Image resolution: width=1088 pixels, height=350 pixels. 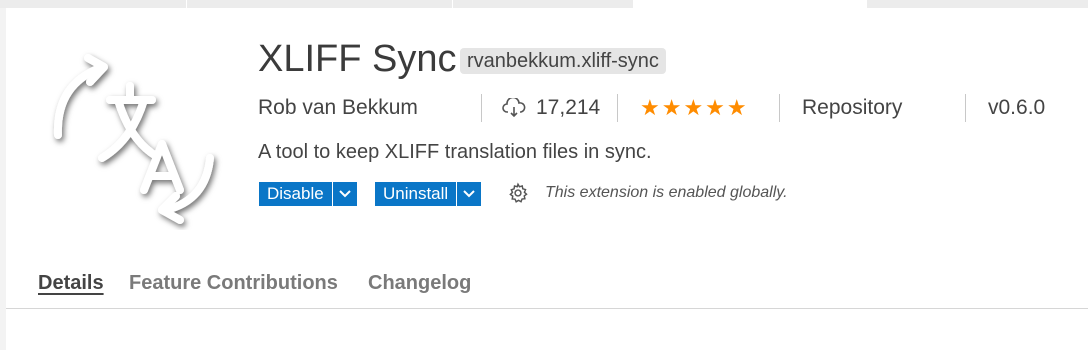 I want to click on version-label: v0.6.0, so click(x=1017, y=107).